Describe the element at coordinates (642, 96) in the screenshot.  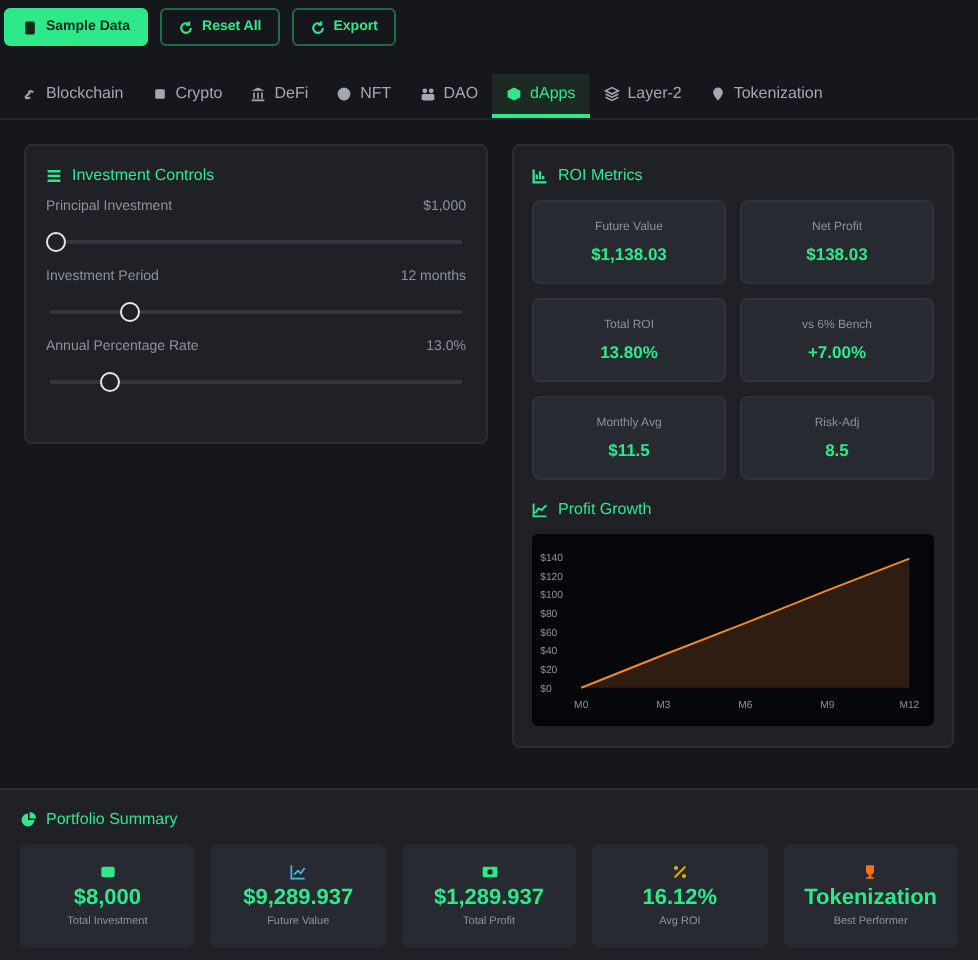
I see `tab: Layer-2` at that location.